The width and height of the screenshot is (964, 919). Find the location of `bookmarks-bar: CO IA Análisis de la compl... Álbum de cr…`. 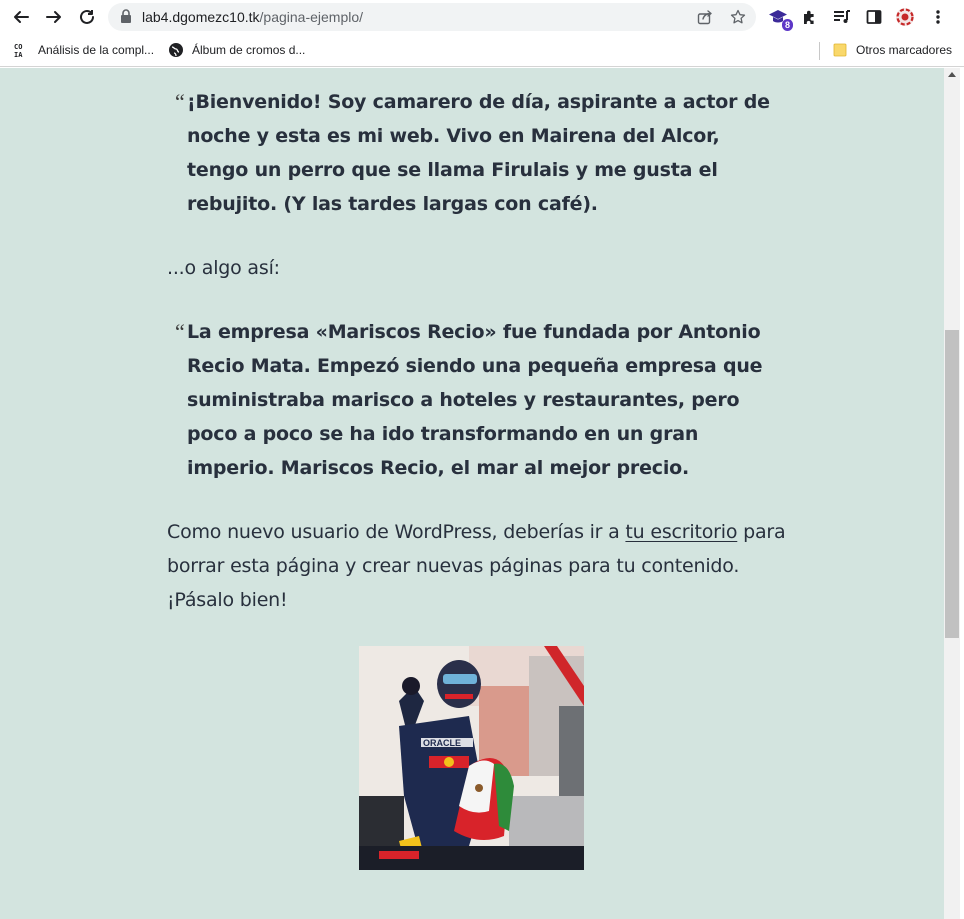

bookmarks-bar: CO IA Análisis de la compl... Álbum de cr… is located at coordinates (482, 50).